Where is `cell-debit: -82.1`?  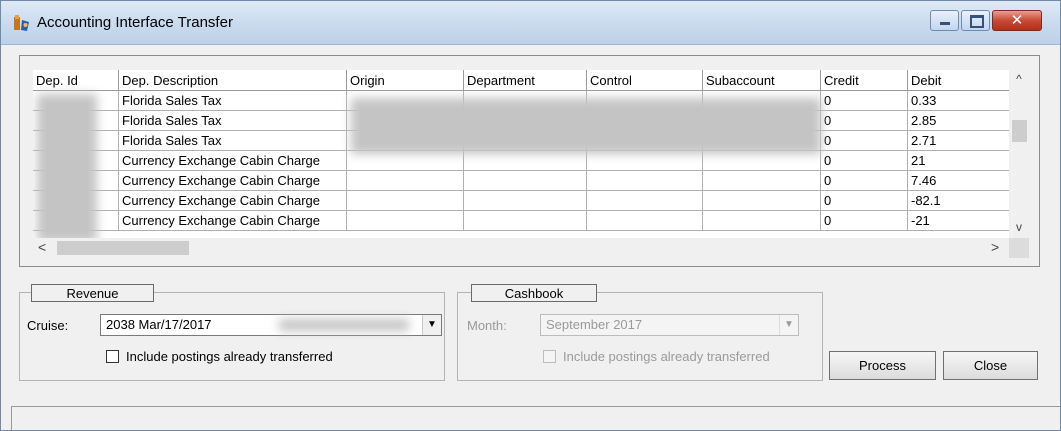 cell-debit: -82.1 is located at coordinates (958, 201).